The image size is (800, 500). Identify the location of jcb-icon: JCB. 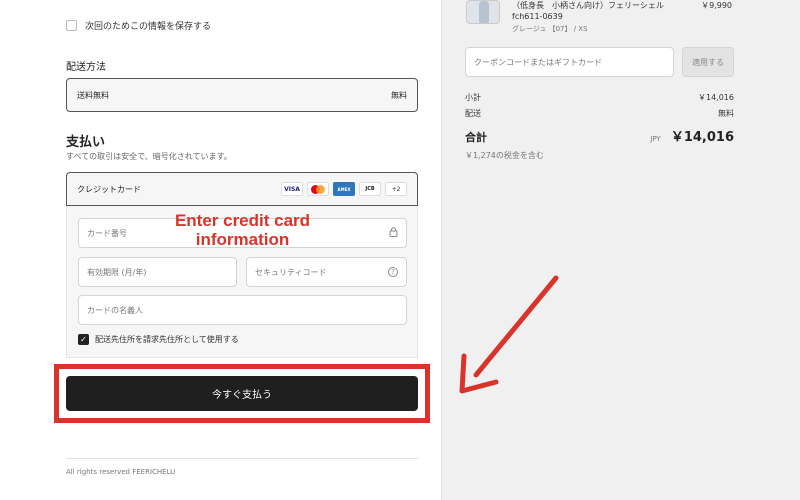
(370, 189).